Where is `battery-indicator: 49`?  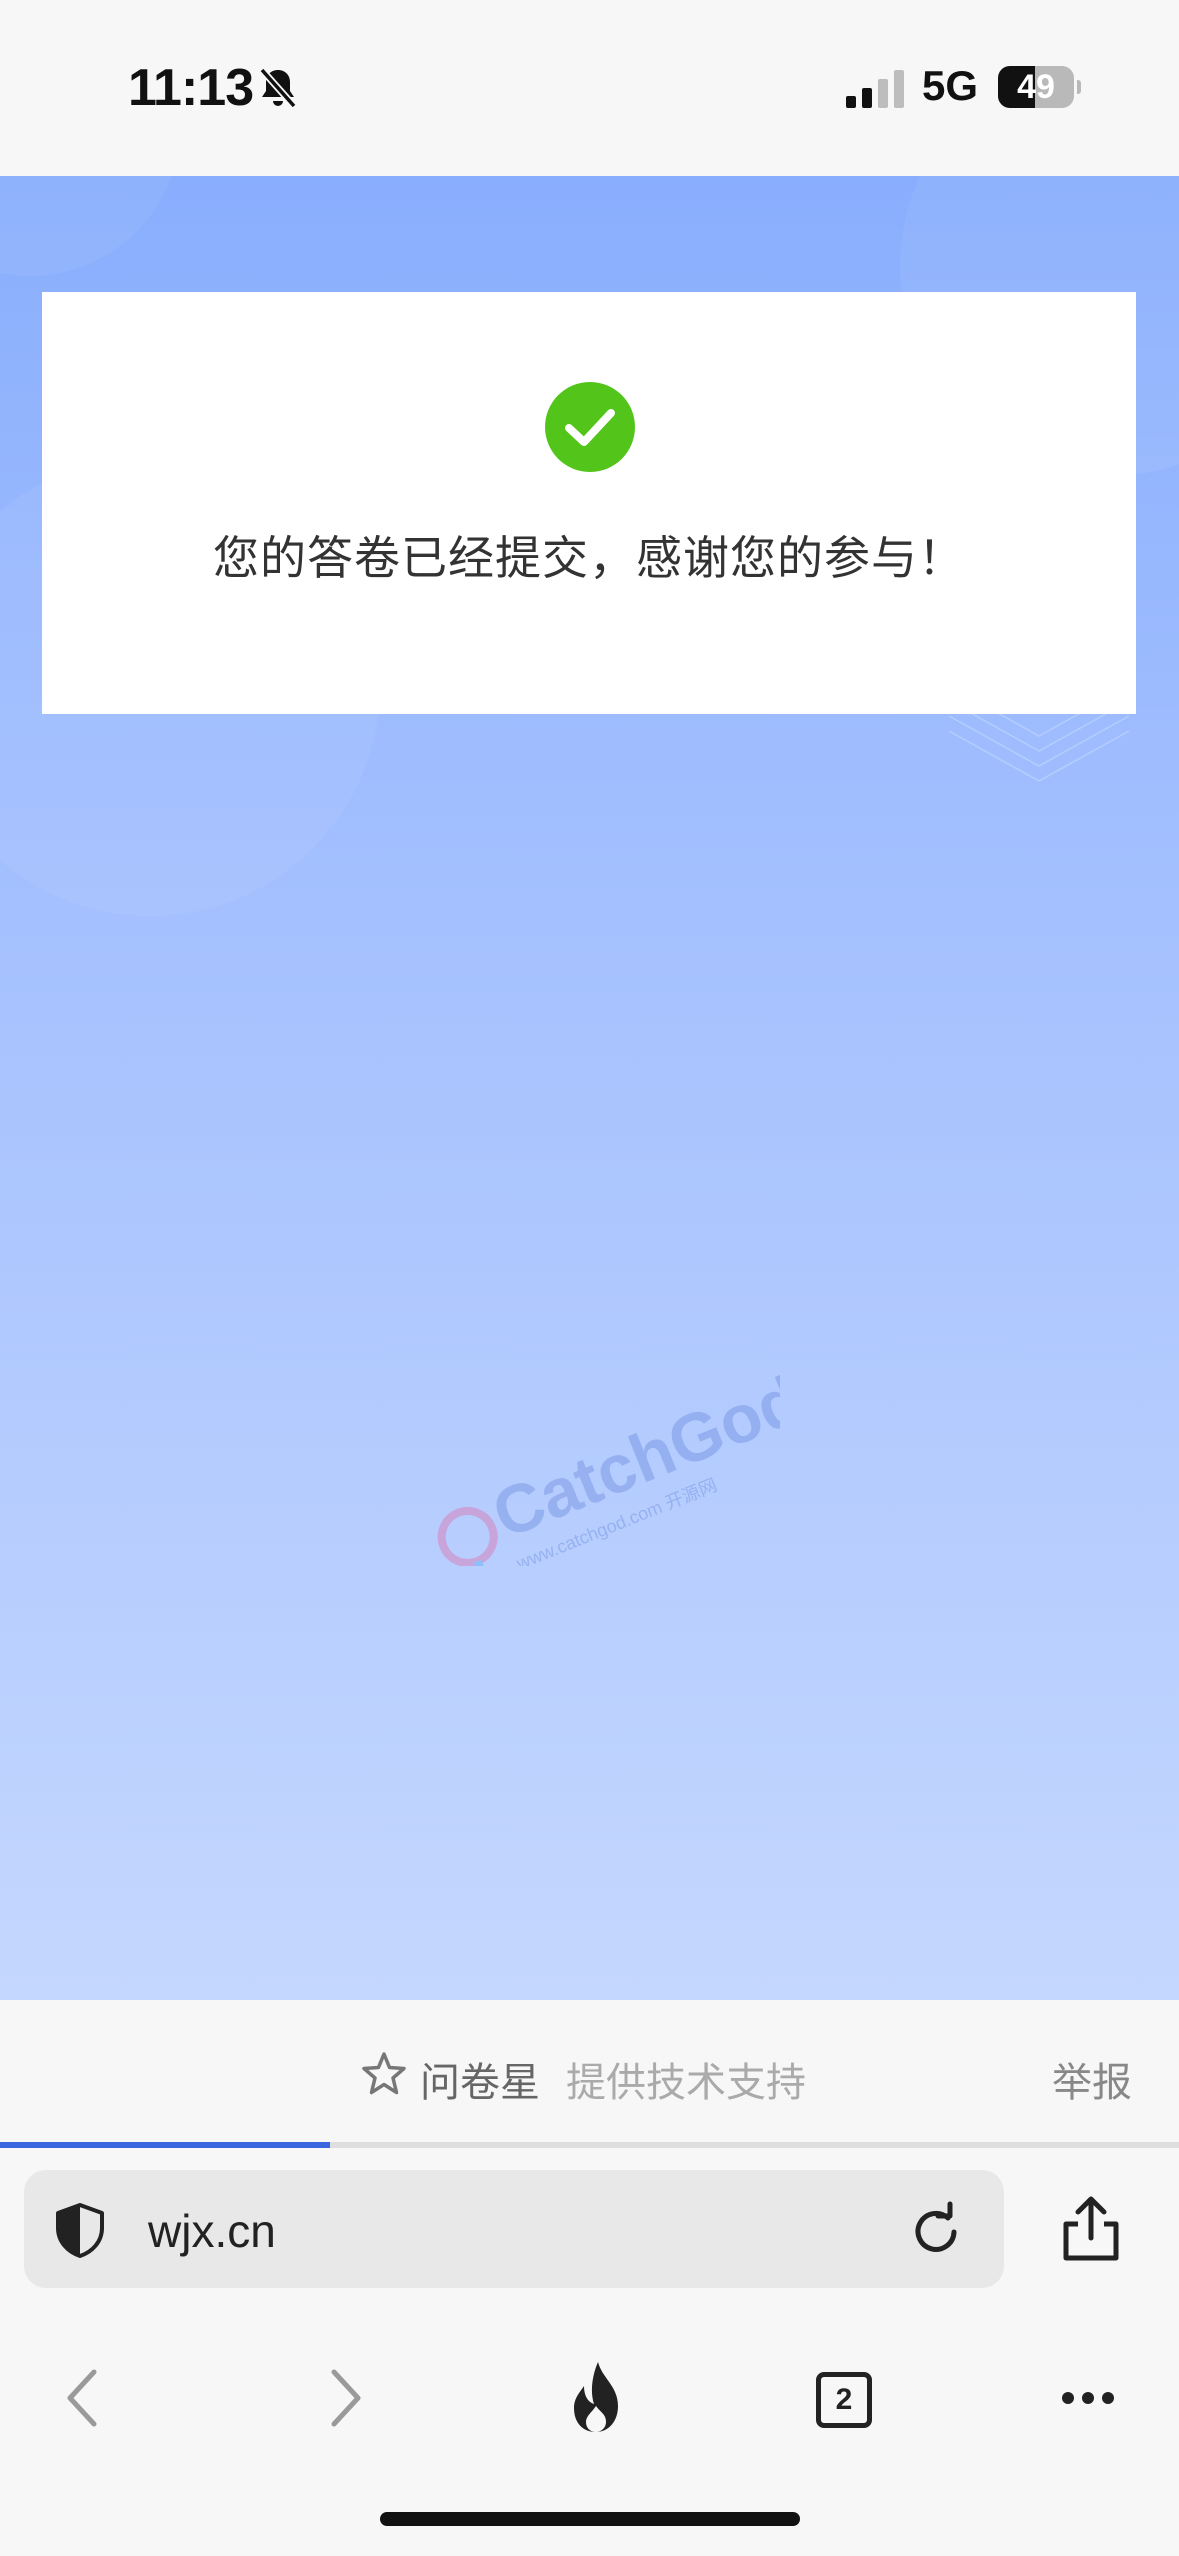 battery-indicator: 49 is located at coordinates (1039, 87).